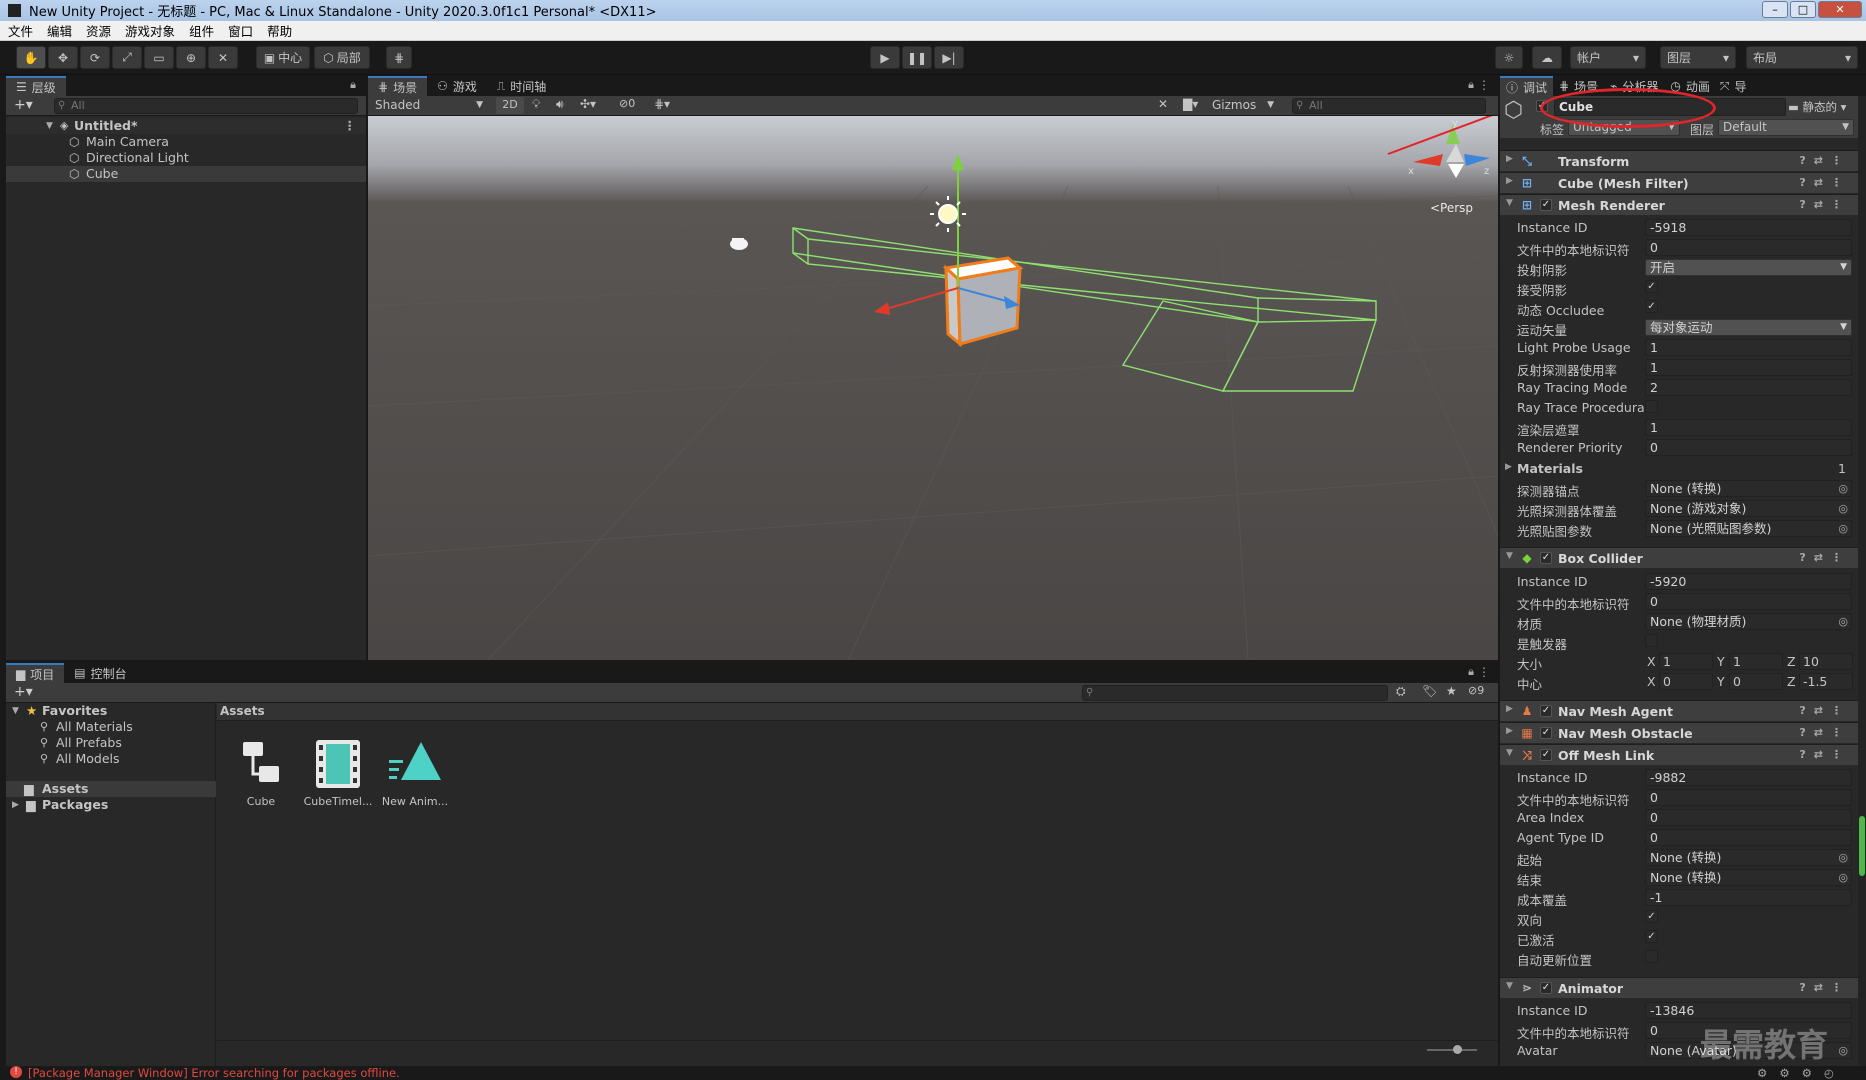 This screenshot has height=1080, width=1866. Describe the element at coordinates (510, 105) in the screenshot. I see `toggle-2d-button: 2D` at that location.